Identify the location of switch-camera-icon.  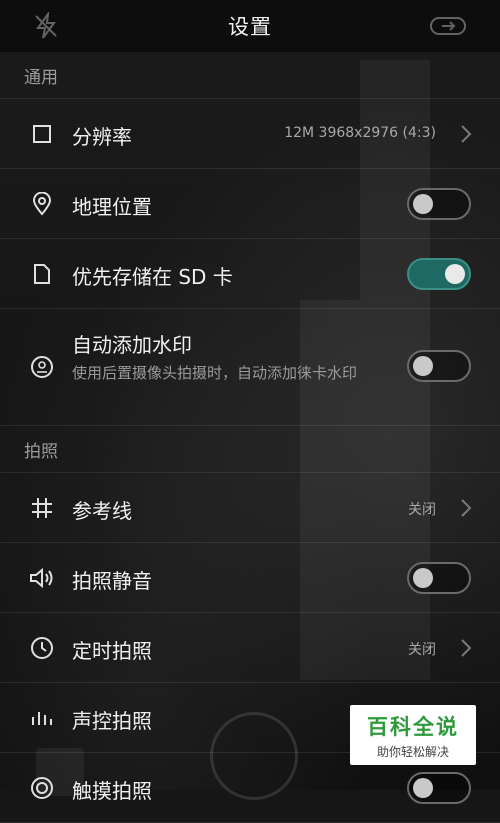
(448, 26).